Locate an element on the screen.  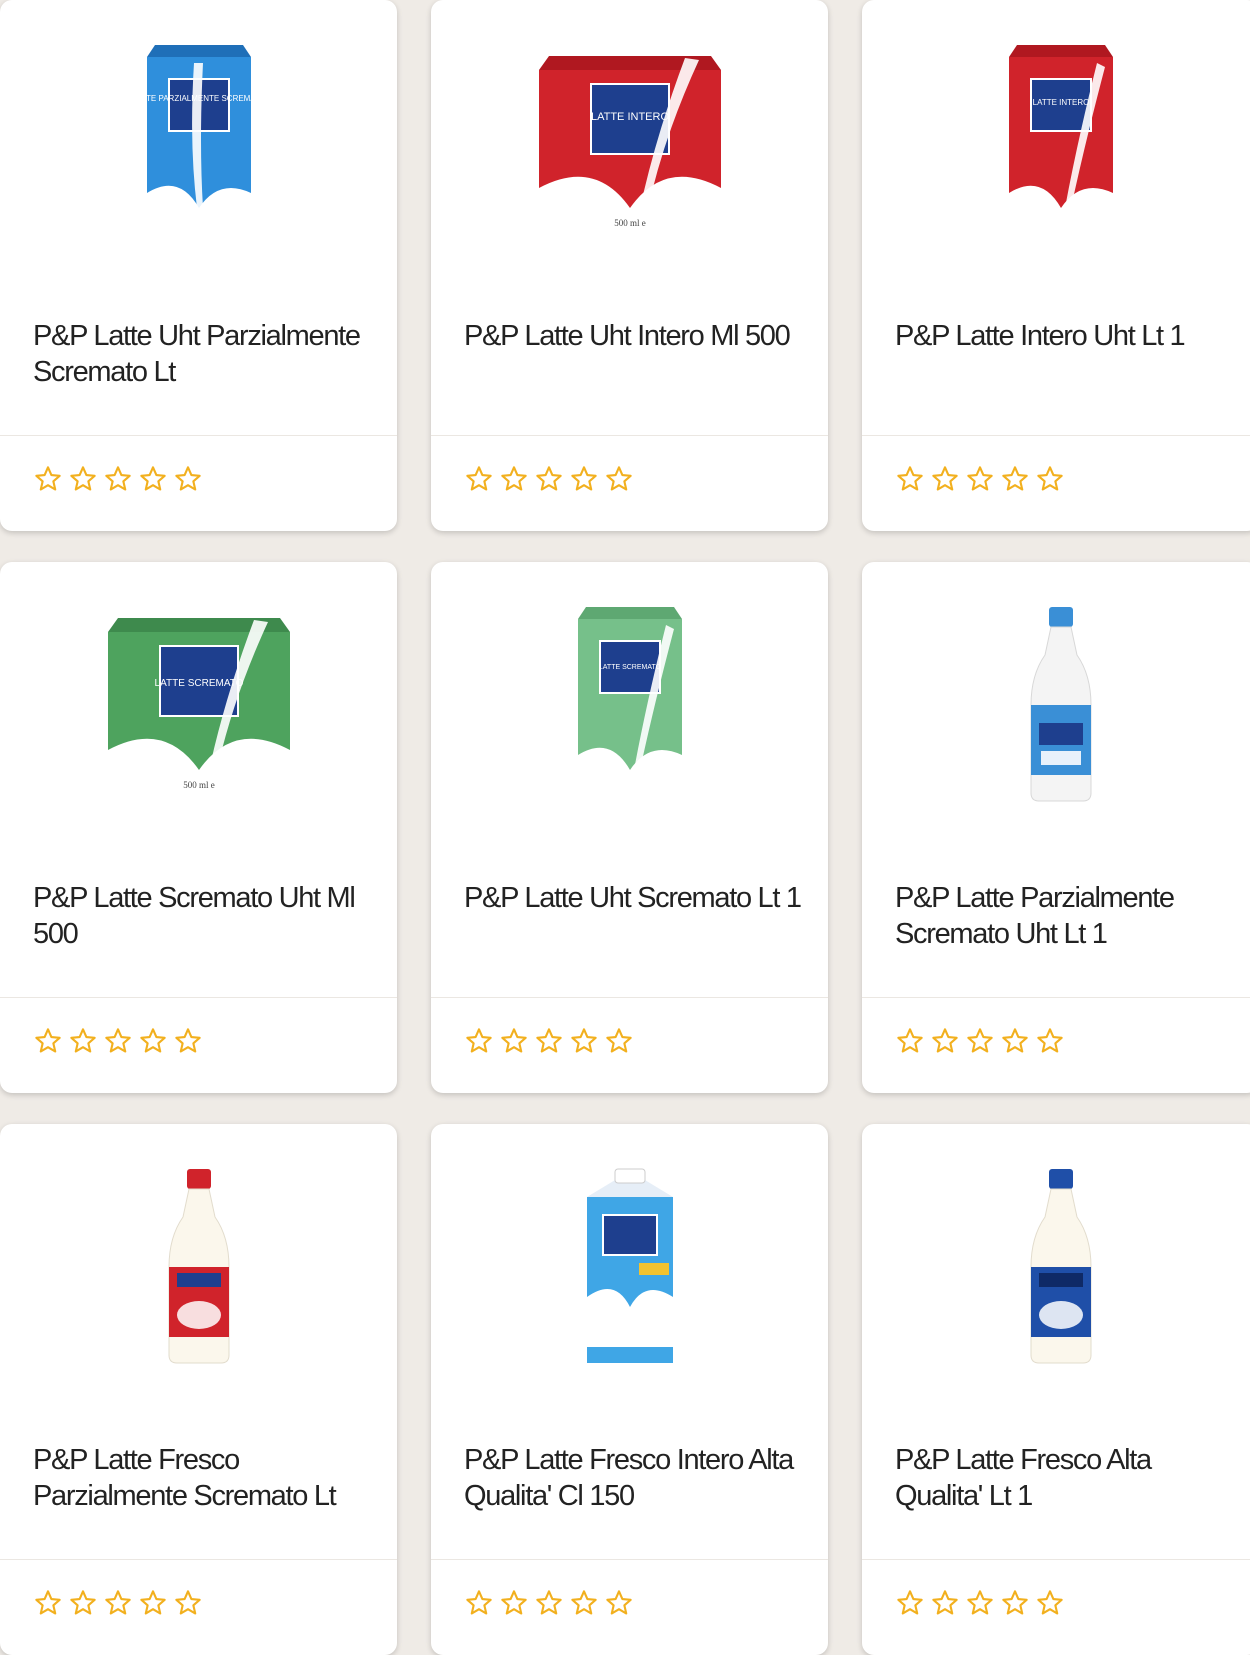
milk-carton-image: LATTE SCREMATO is located at coordinates (629, 704).